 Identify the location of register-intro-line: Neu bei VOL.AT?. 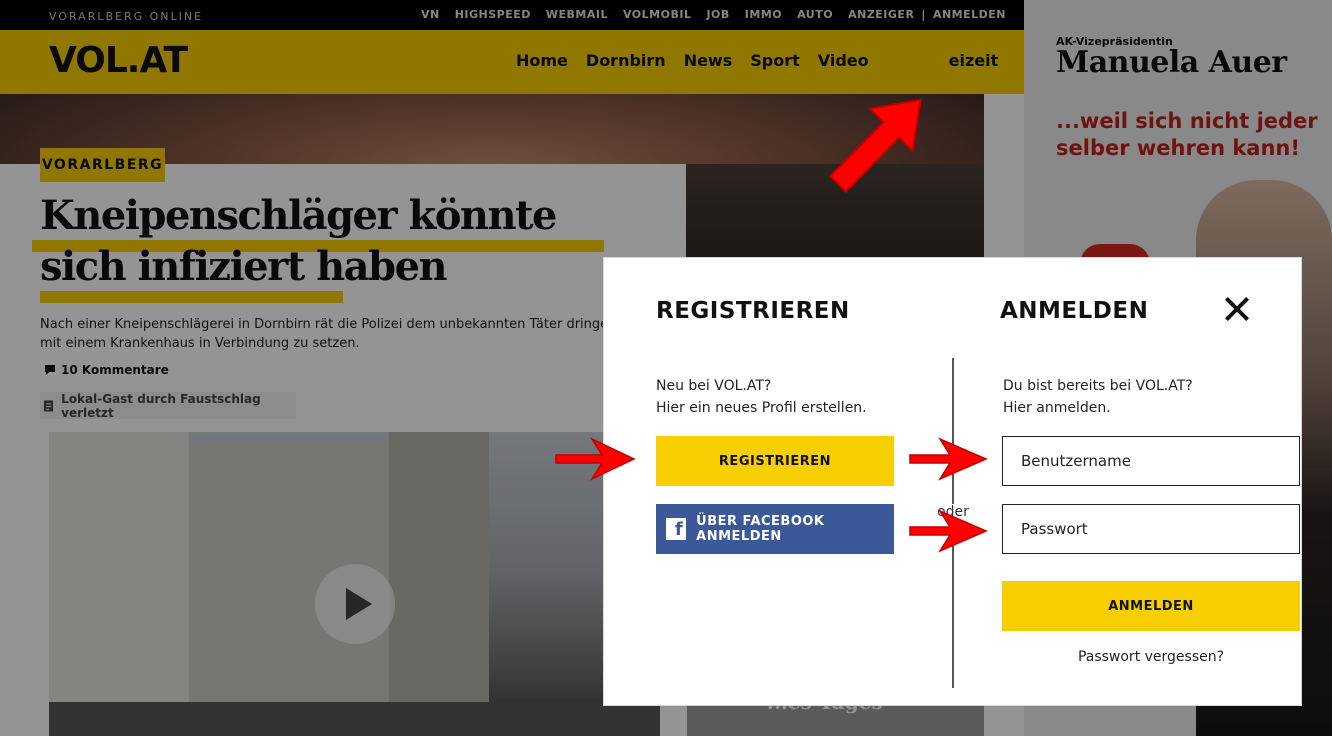
(714, 386).